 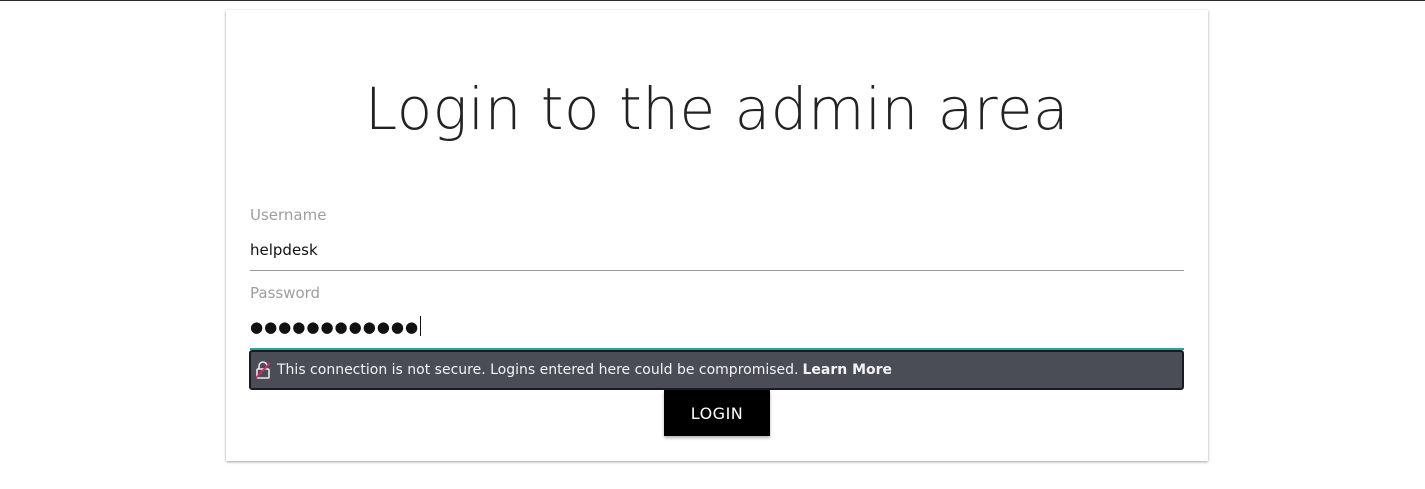 I want to click on password-label: Password, so click(x=285, y=293).